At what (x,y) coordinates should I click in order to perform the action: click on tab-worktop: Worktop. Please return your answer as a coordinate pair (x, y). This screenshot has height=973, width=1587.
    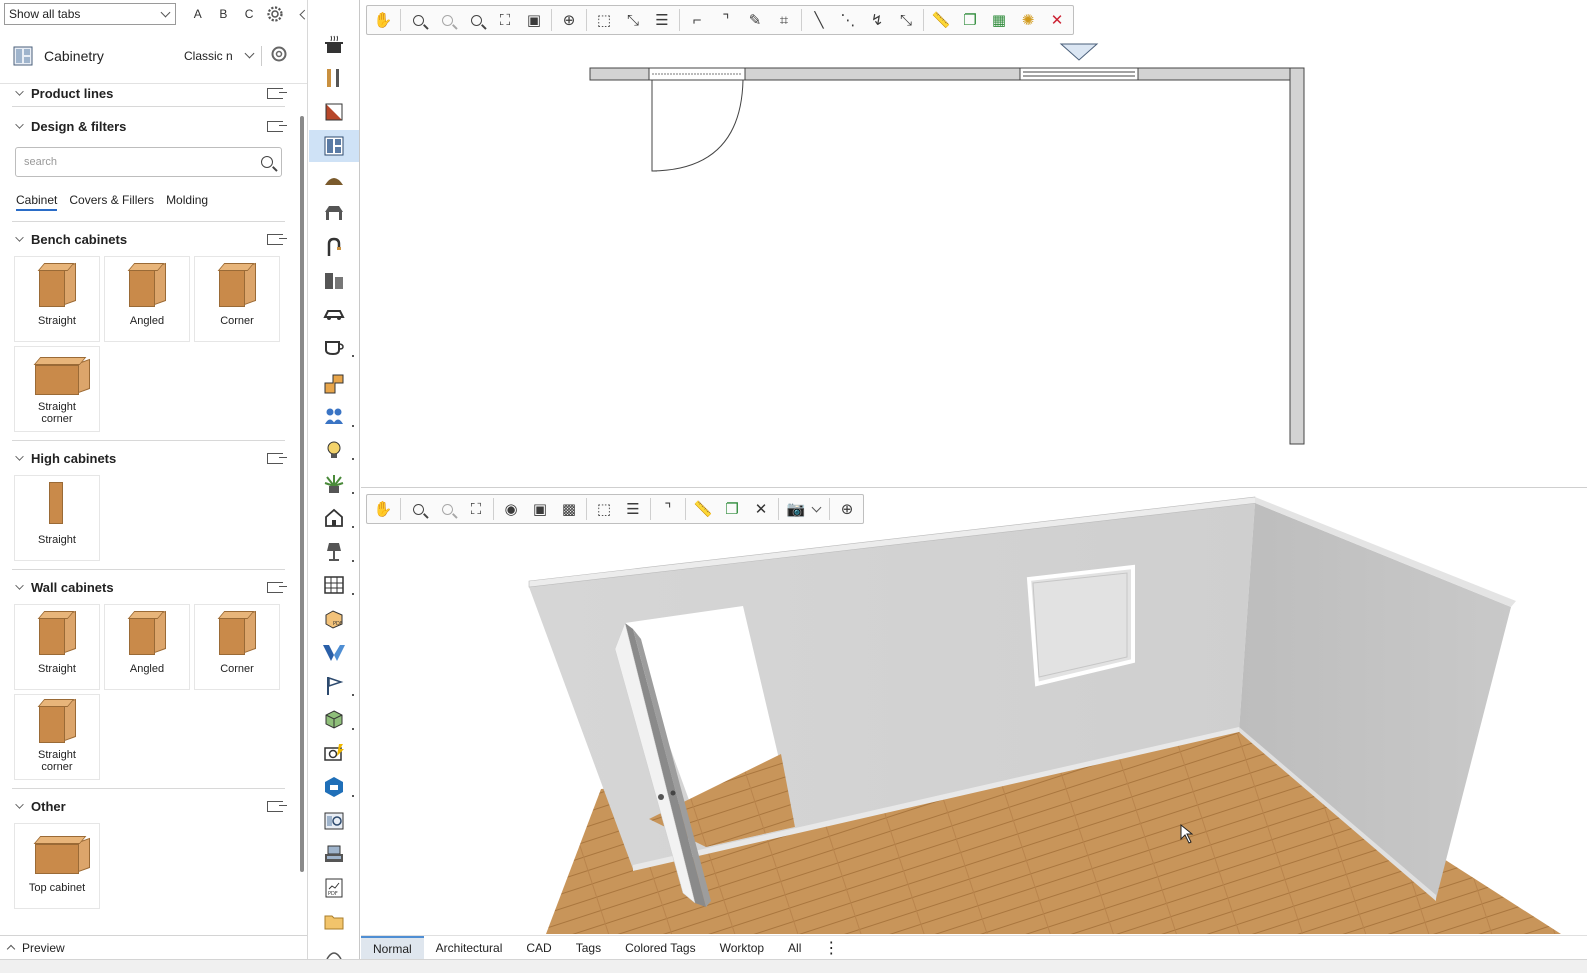
    Looking at the image, I should click on (742, 948).